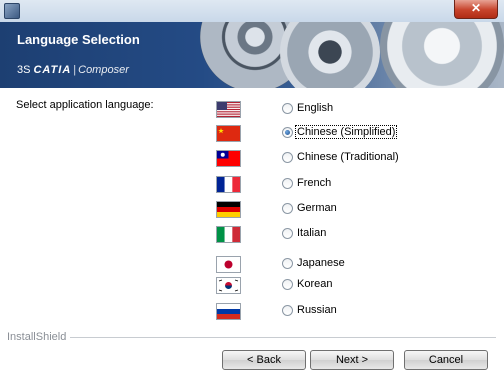  What do you see at coordinates (252, 210) in the screenshot?
I see `language-option-german: German` at bounding box center [252, 210].